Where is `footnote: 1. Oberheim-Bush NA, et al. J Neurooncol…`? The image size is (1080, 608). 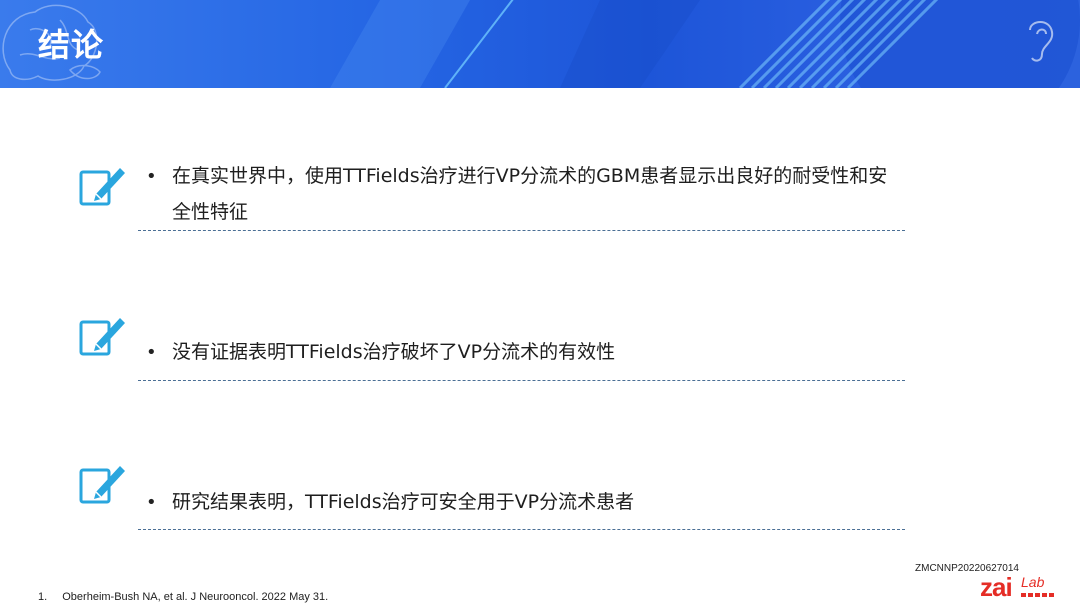
footnote: 1. Oberheim-Bush NA, et al. J Neurooncol… is located at coordinates (183, 597).